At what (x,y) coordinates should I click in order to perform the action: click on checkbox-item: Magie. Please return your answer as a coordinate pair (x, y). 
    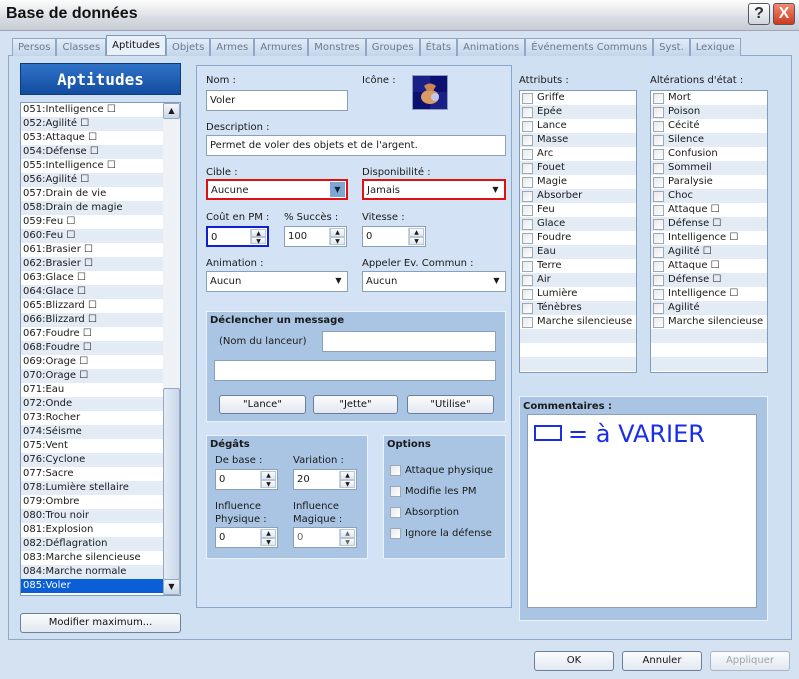
    Looking at the image, I should click on (578, 182).